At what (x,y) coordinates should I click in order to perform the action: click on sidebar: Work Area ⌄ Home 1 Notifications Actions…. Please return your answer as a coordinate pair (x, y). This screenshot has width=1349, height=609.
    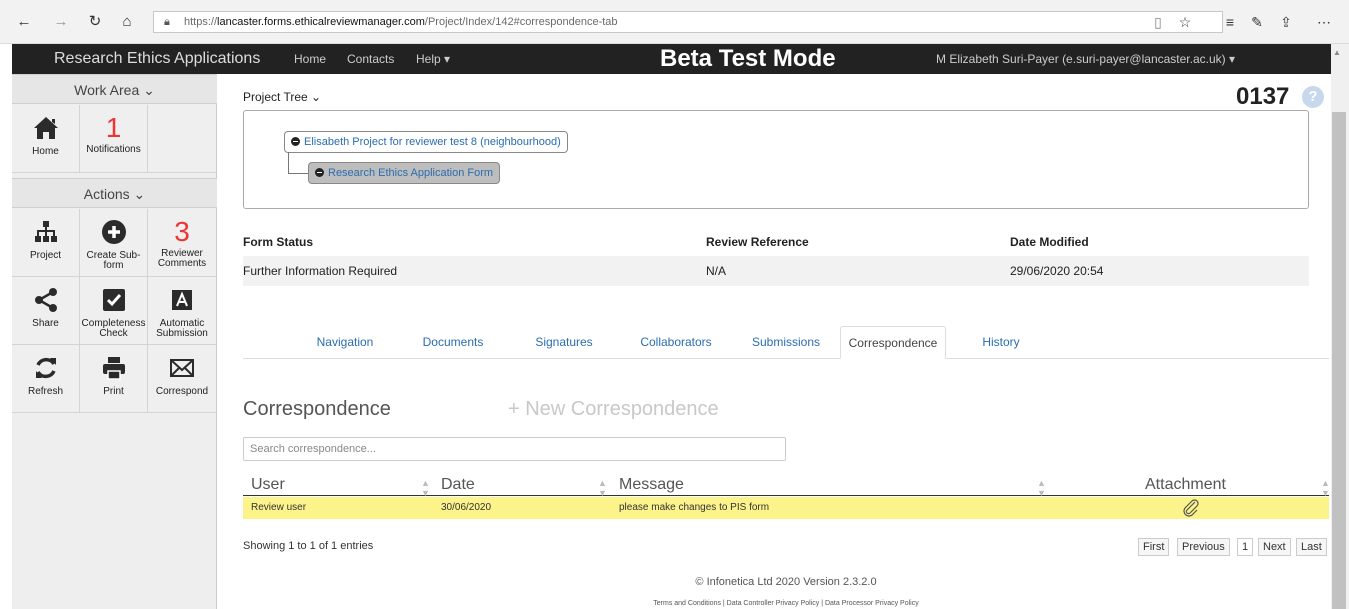
    Looking at the image, I should click on (114, 341).